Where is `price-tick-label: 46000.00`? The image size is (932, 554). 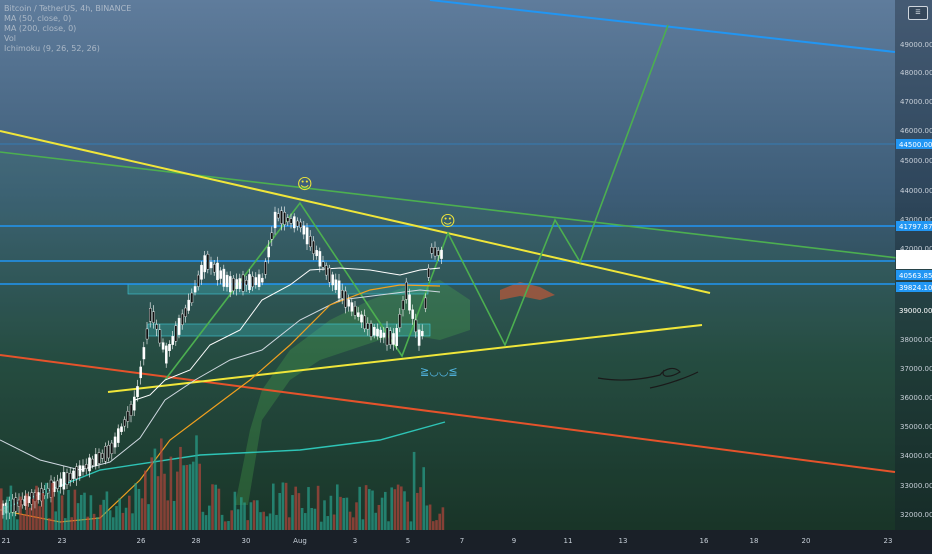
price-tick-label: 46000.00 is located at coordinates (916, 131).